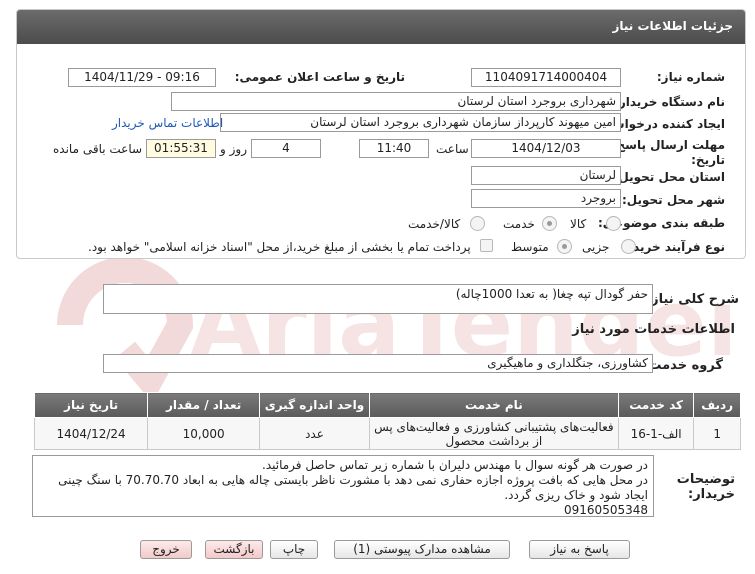  Describe the element at coordinates (422, 549) in the screenshot. I see `attachments-button: مشاهده مدارک پیوستی (1)` at that location.